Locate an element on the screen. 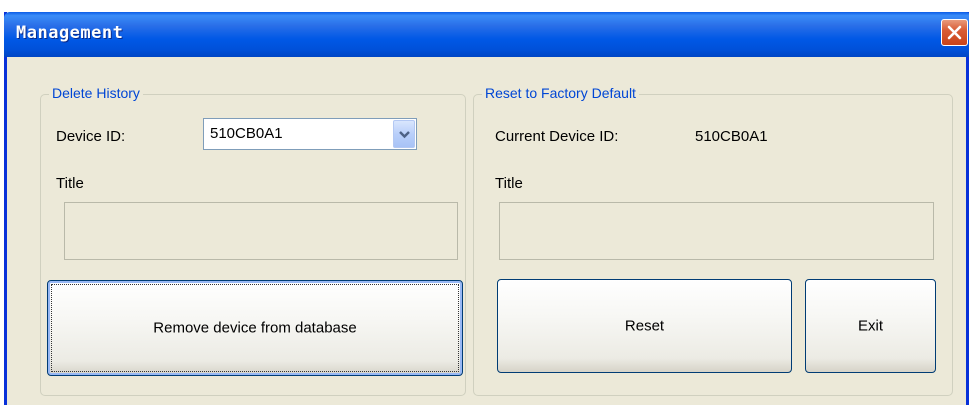  remove-device-label: Remove device from database is located at coordinates (255, 328).